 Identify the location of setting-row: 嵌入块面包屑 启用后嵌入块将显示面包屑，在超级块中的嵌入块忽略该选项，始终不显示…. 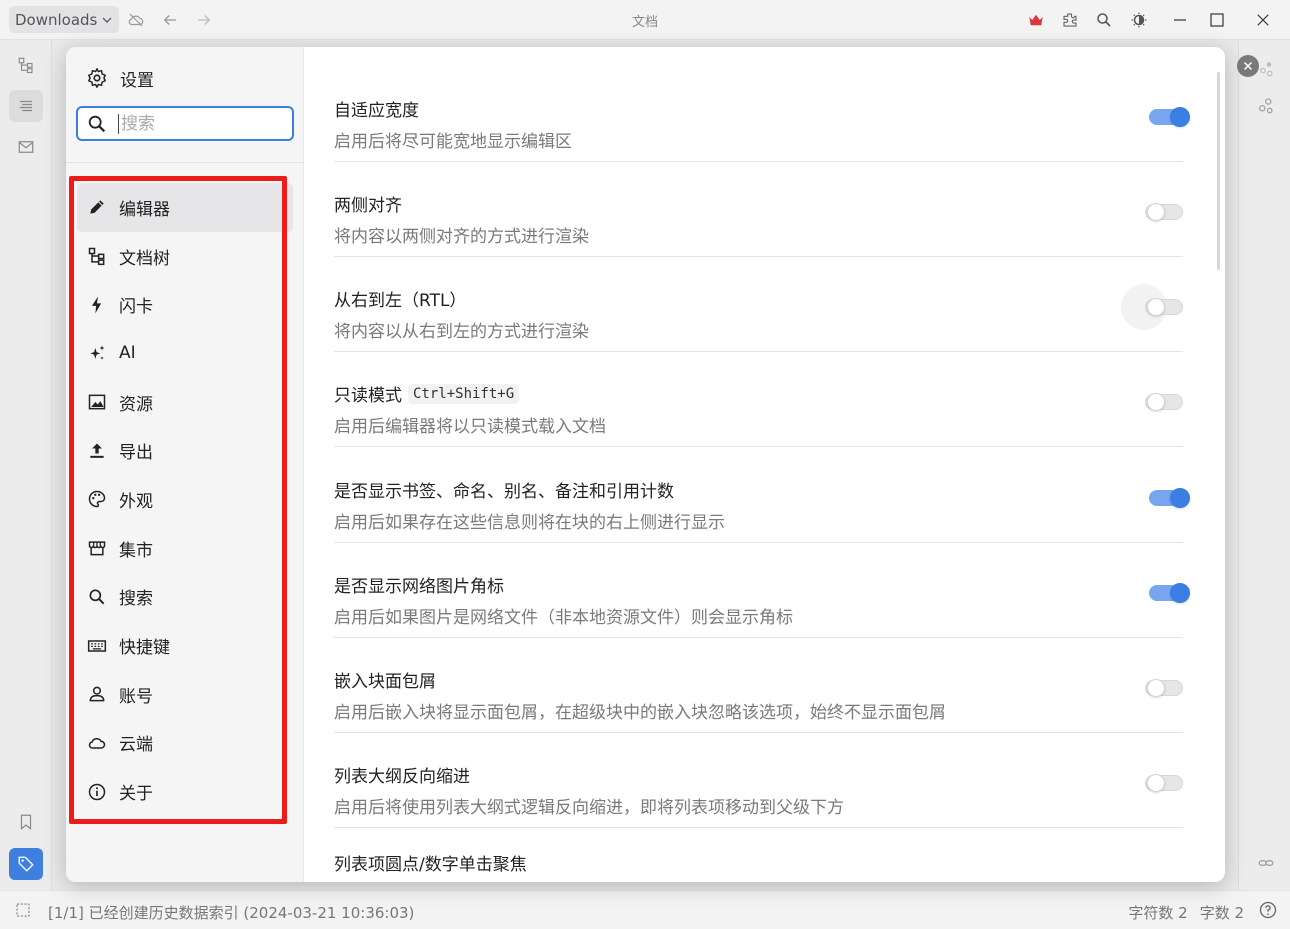
(758, 685).